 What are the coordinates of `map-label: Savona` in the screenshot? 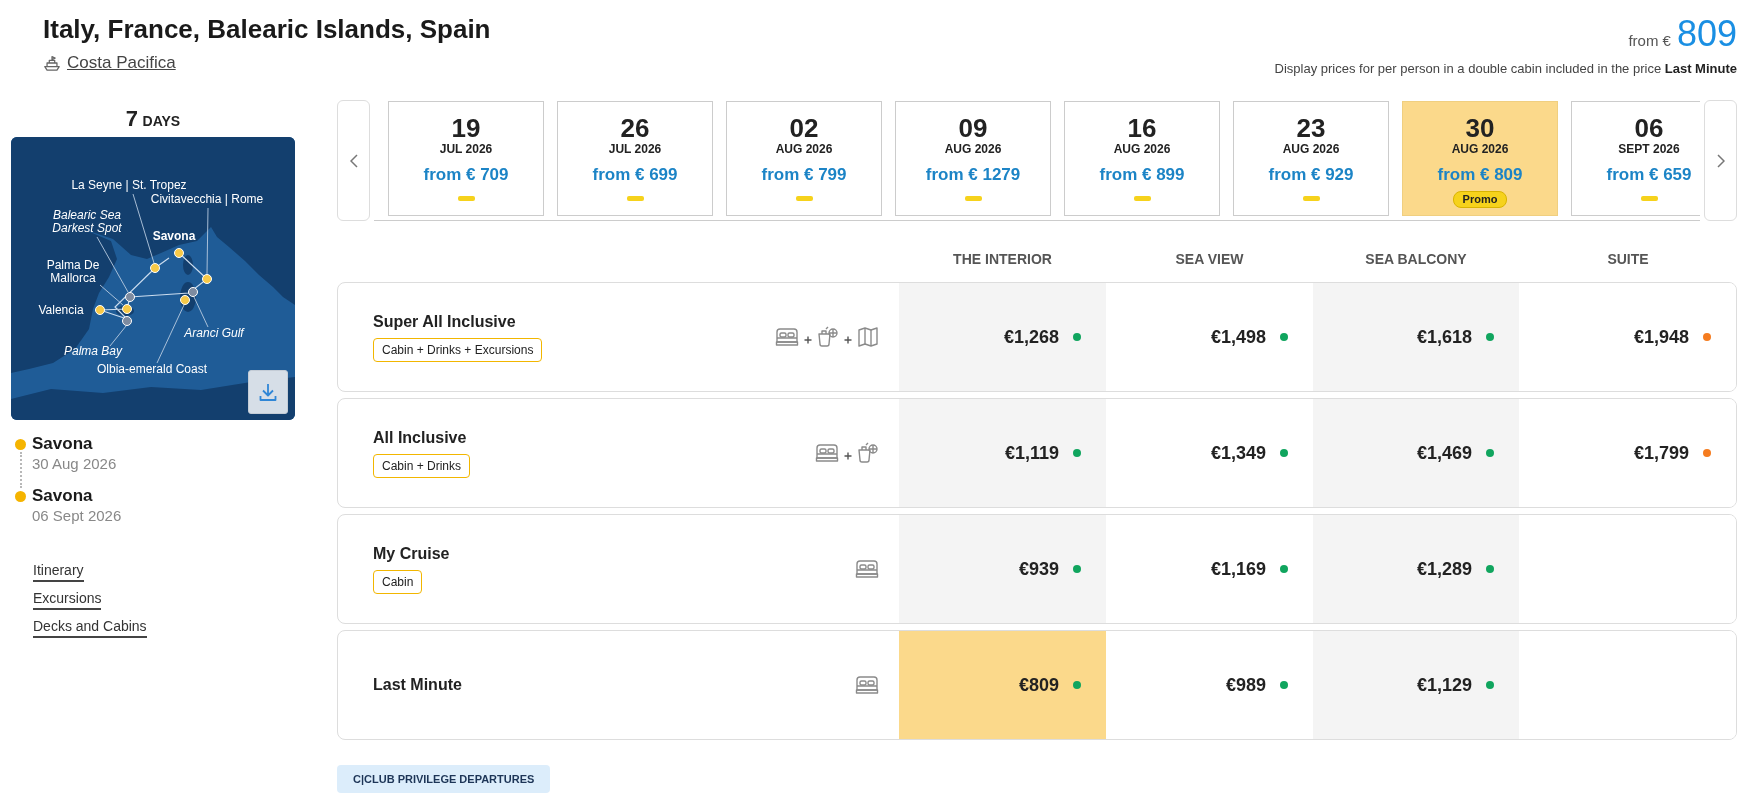 It's located at (174, 236).